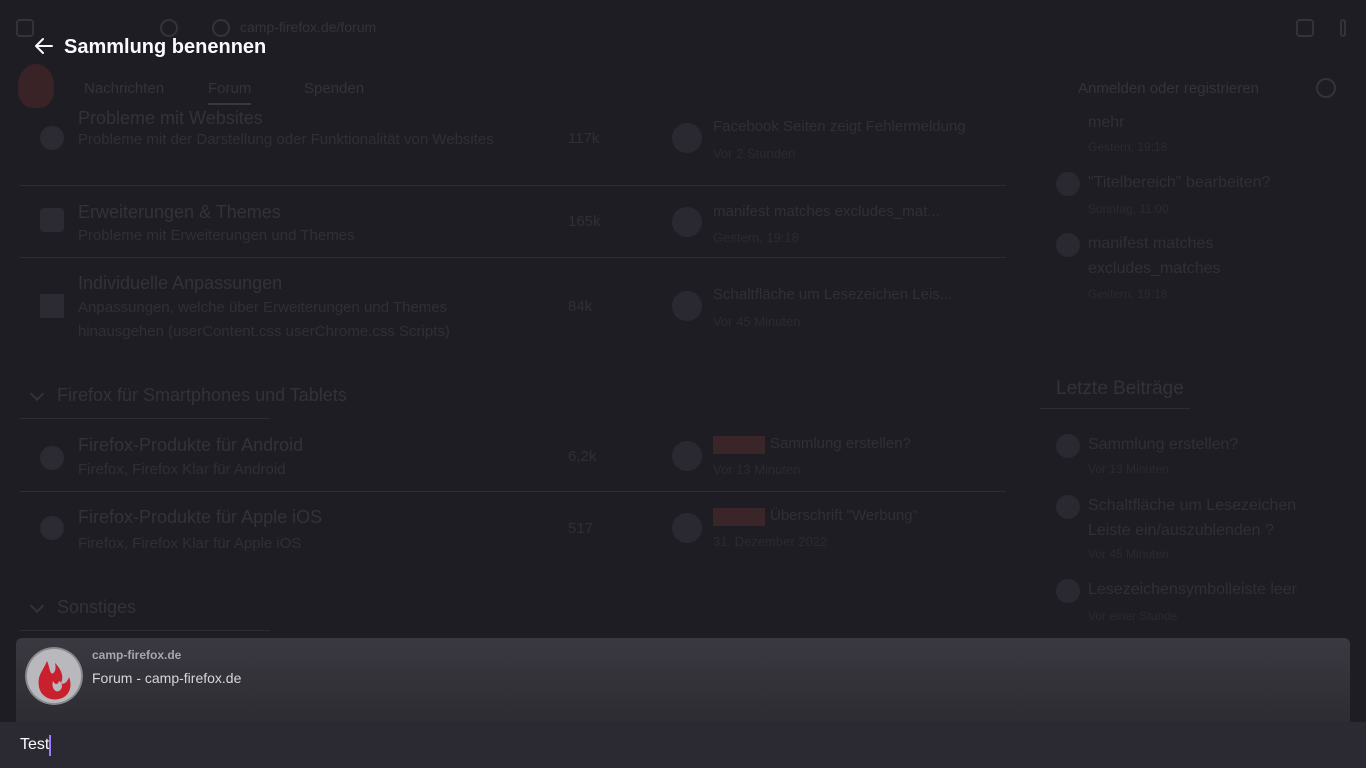  Describe the element at coordinates (757, 321) in the screenshot. I see `last-post-meta: Vor 45 Minuten` at that location.